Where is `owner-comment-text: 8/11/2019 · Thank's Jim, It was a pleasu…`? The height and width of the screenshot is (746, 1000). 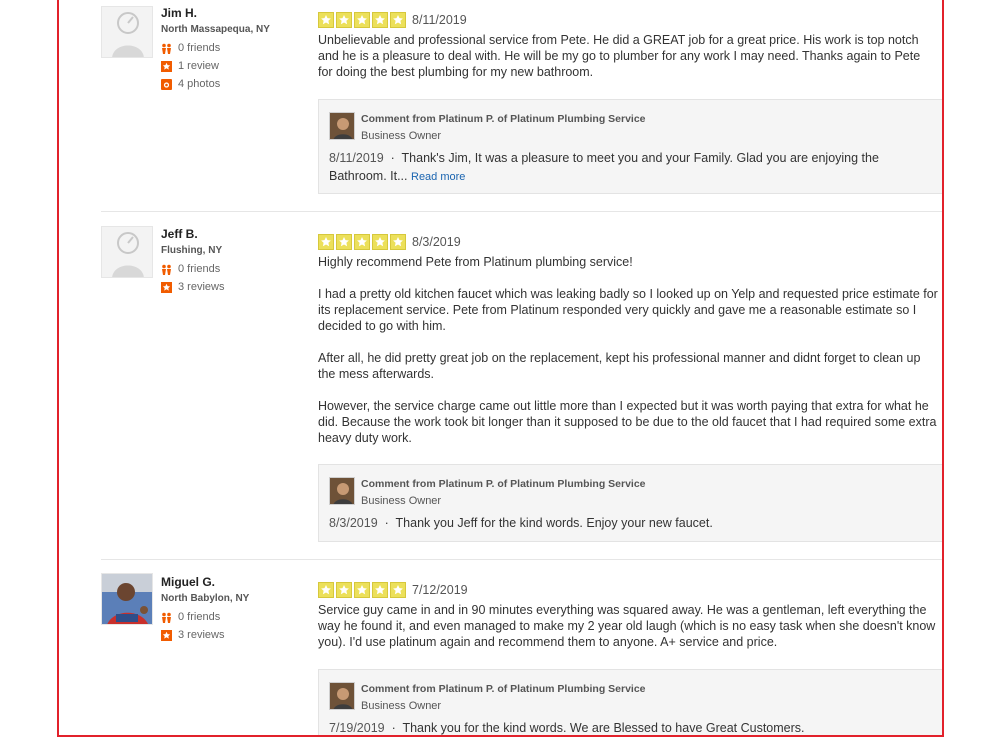
owner-comment-text: 8/11/2019 · Thank's Jim, It was a pleasu… is located at coordinates (629, 167).